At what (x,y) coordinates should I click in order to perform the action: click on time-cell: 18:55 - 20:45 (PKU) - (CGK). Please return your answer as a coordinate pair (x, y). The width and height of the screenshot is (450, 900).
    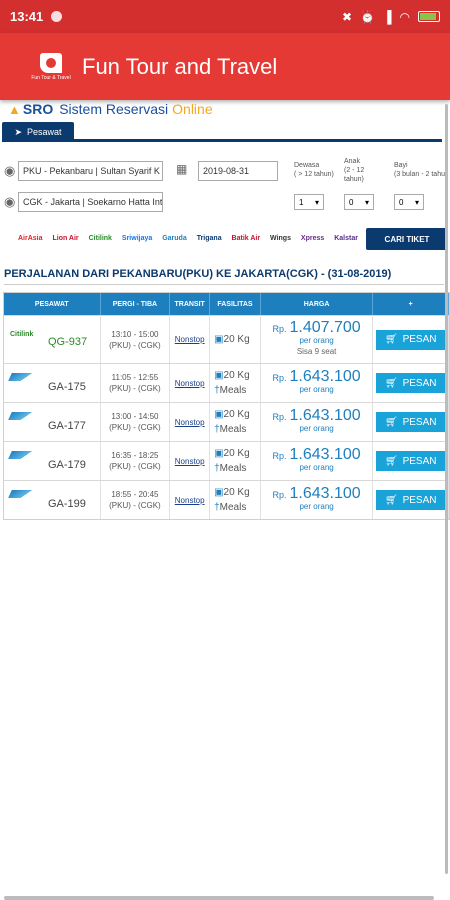
    Looking at the image, I should click on (136, 500).